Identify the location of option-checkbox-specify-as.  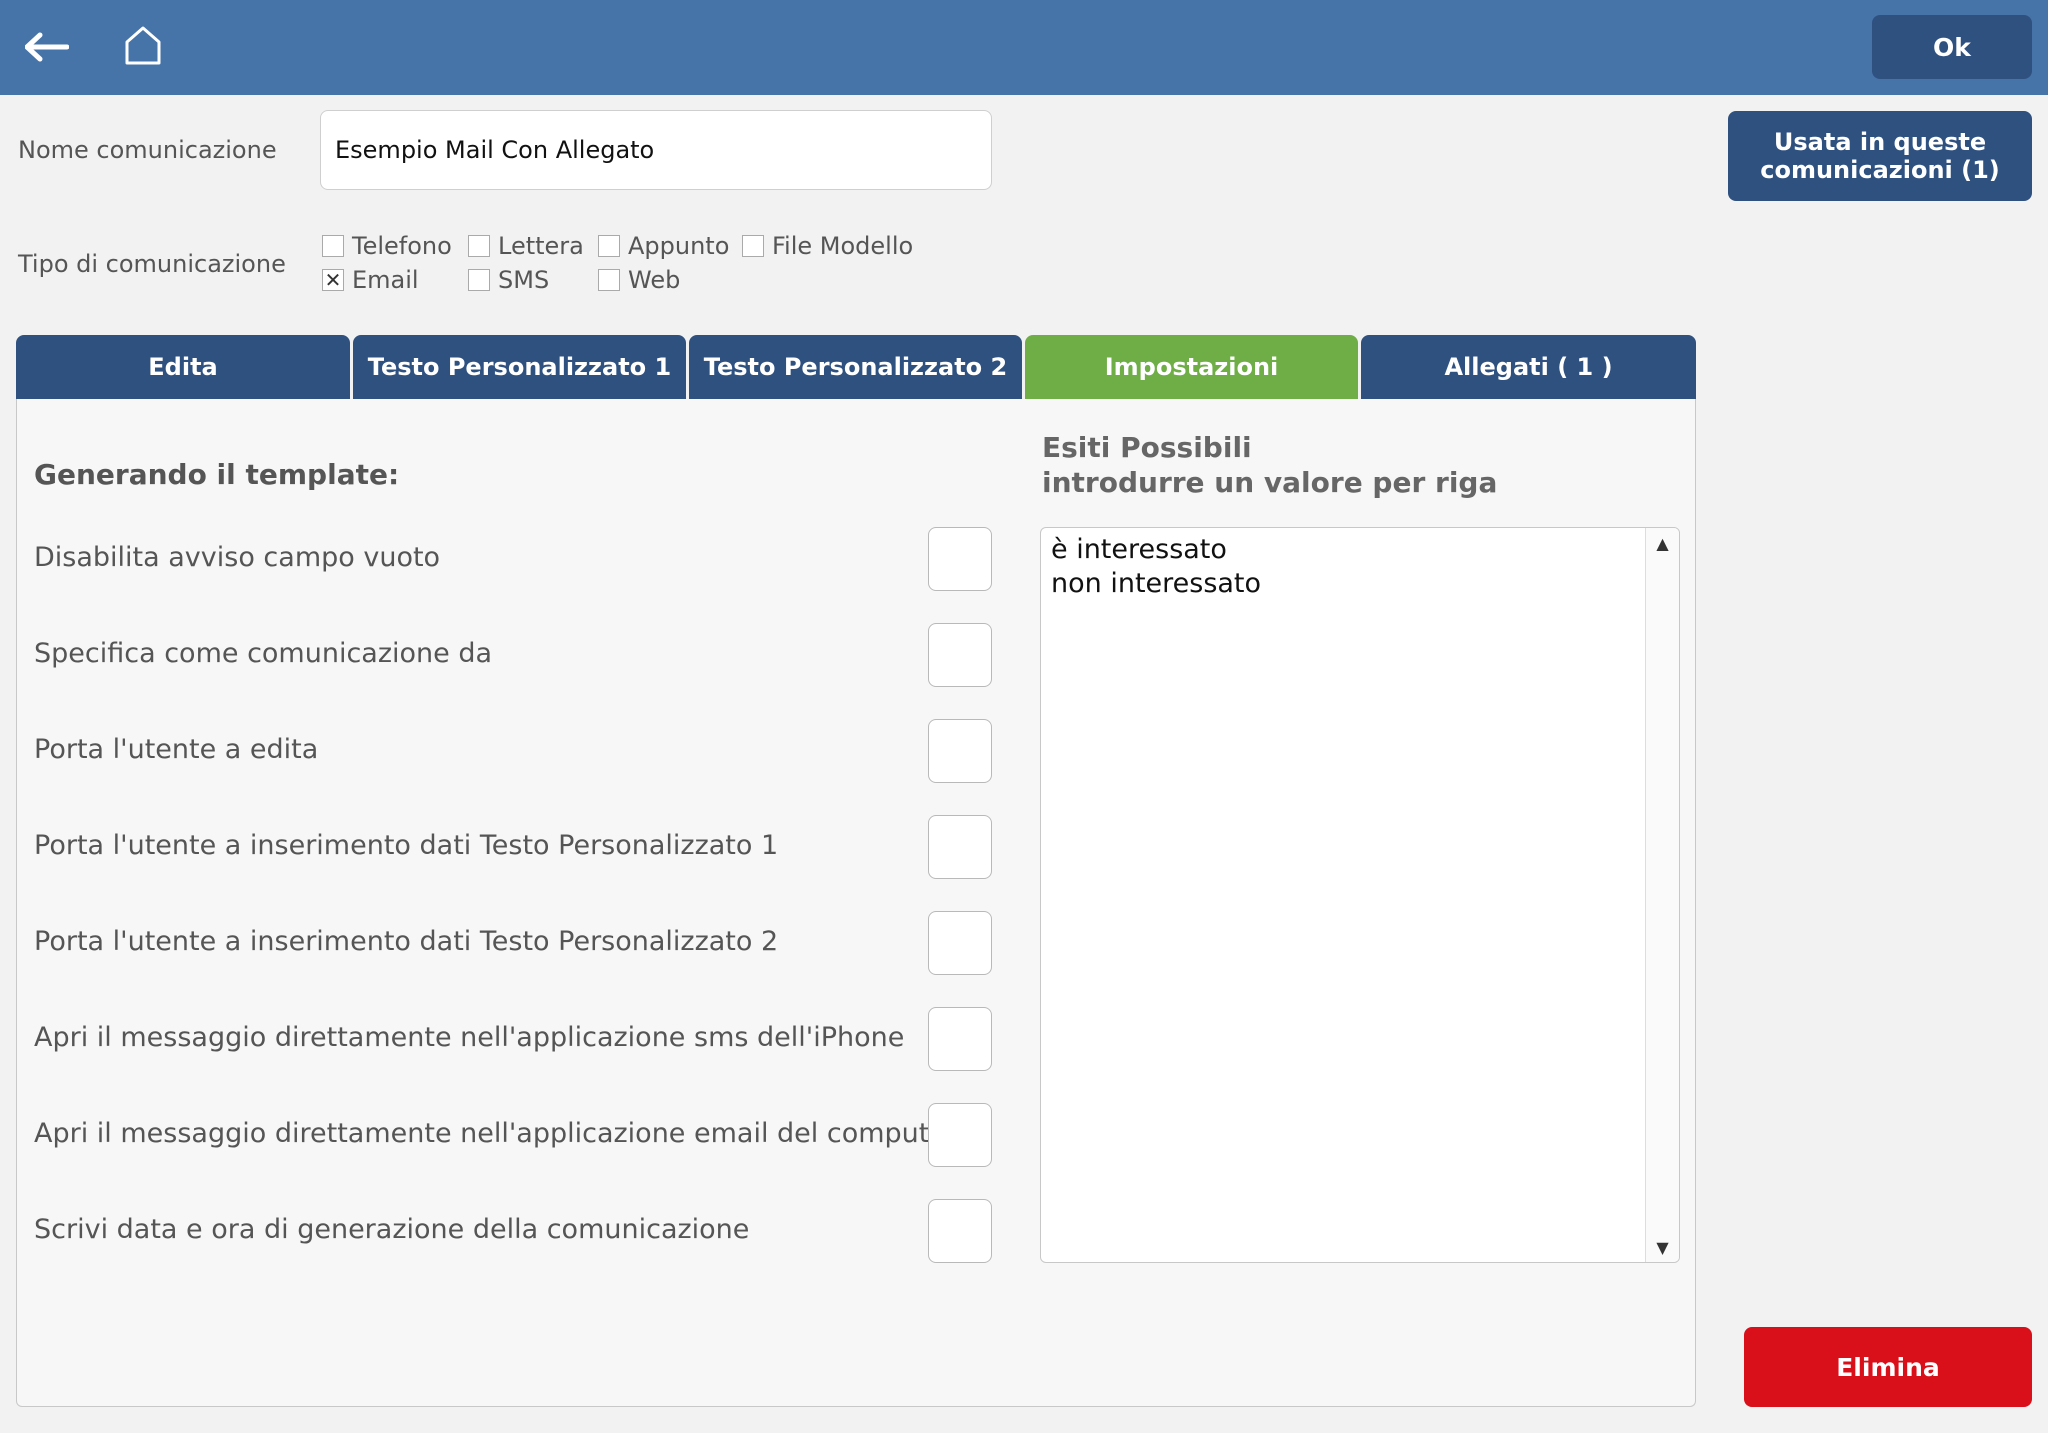
(960, 655).